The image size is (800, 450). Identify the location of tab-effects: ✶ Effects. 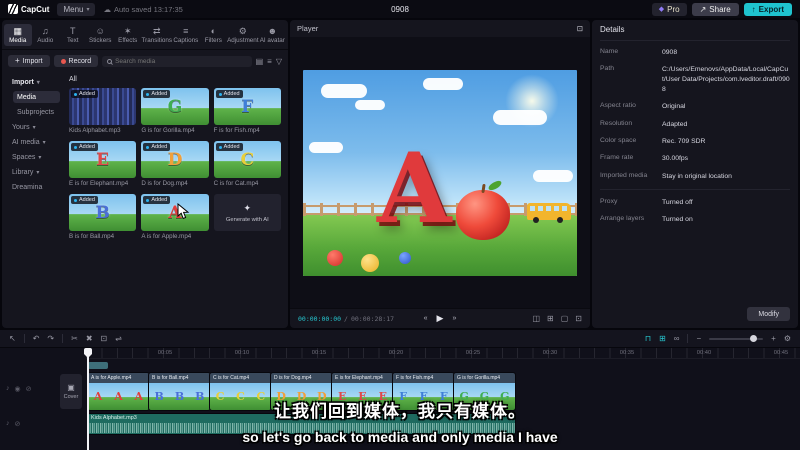
(128, 35).